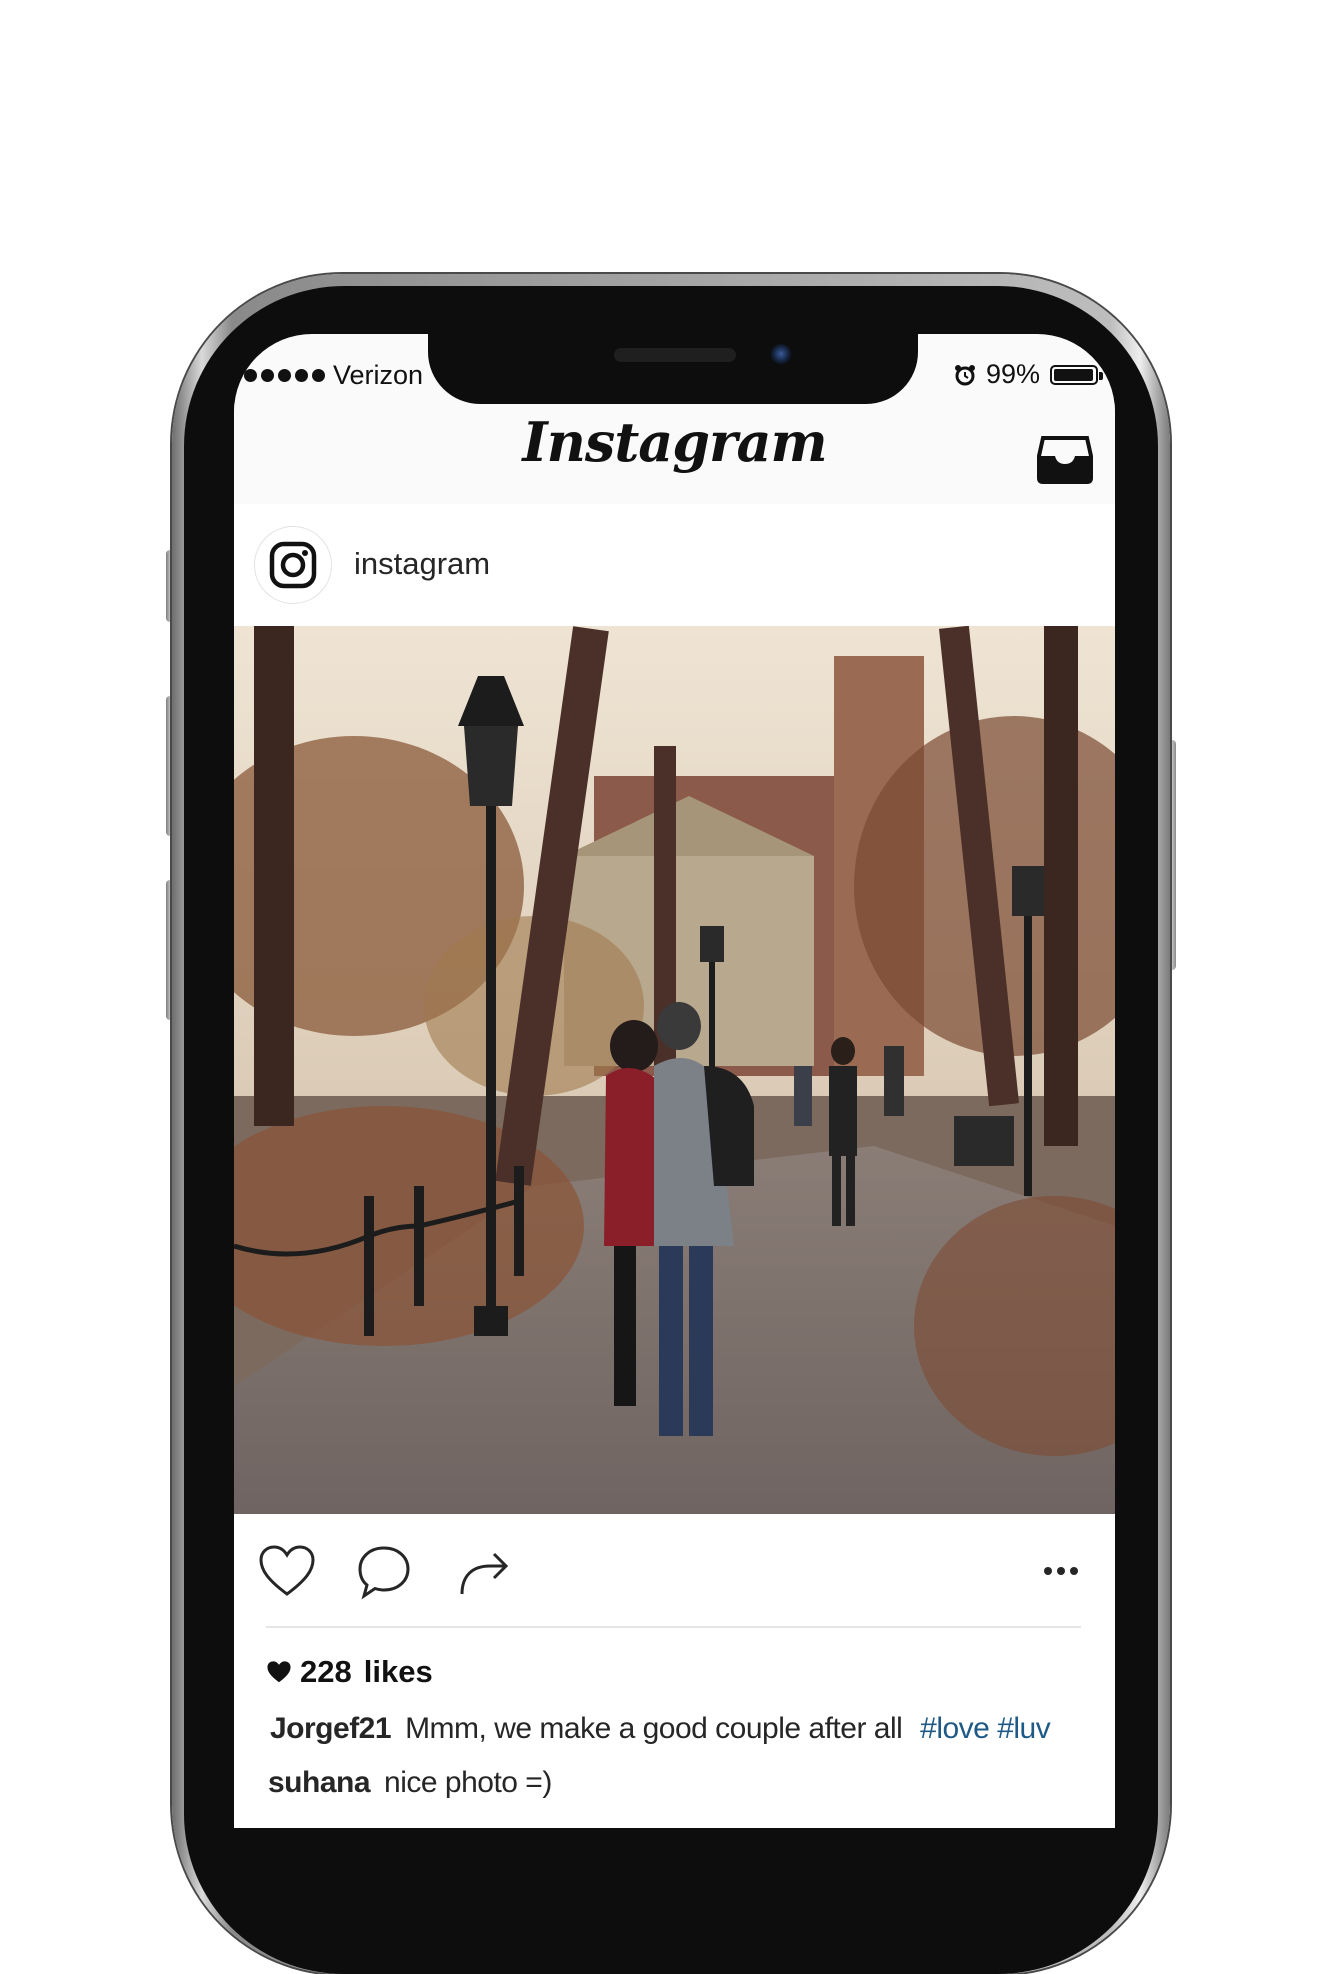 This screenshot has width=1328, height=1974. Describe the element at coordinates (955, 1728) in the screenshot. I see `hashtag-love: #love` at that location.